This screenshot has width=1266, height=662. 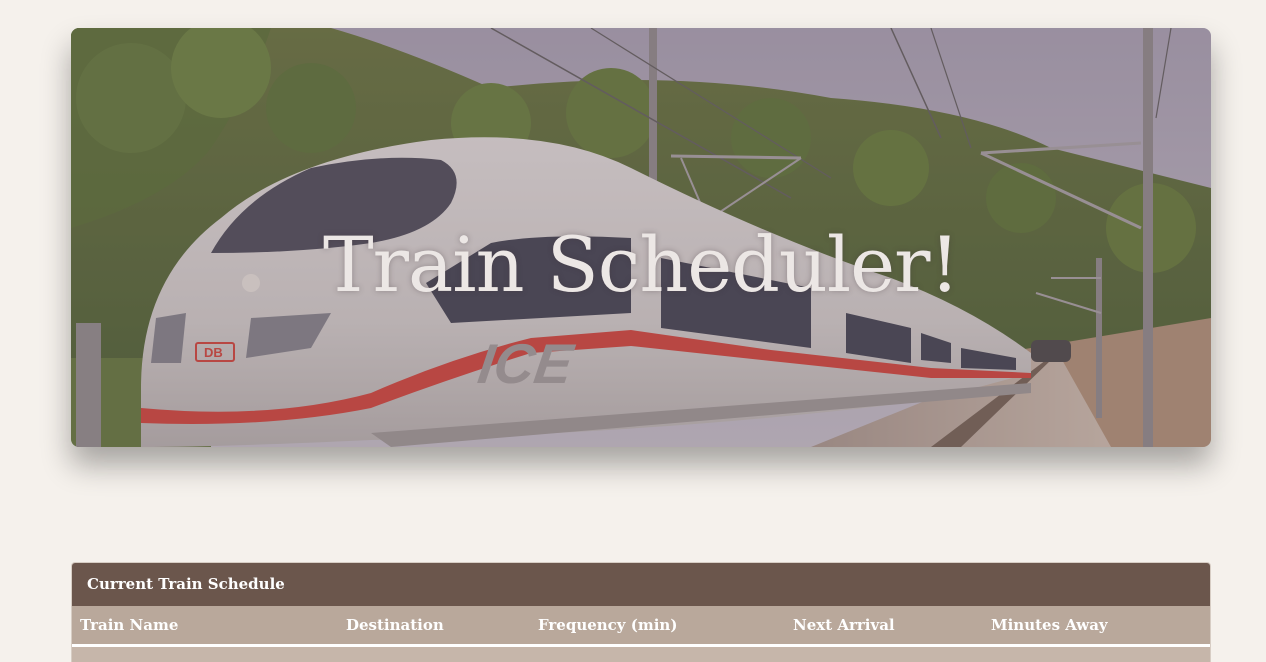 I want to click on column-header-minutes-away: Minutes Away, so click(x=1049, y=625).